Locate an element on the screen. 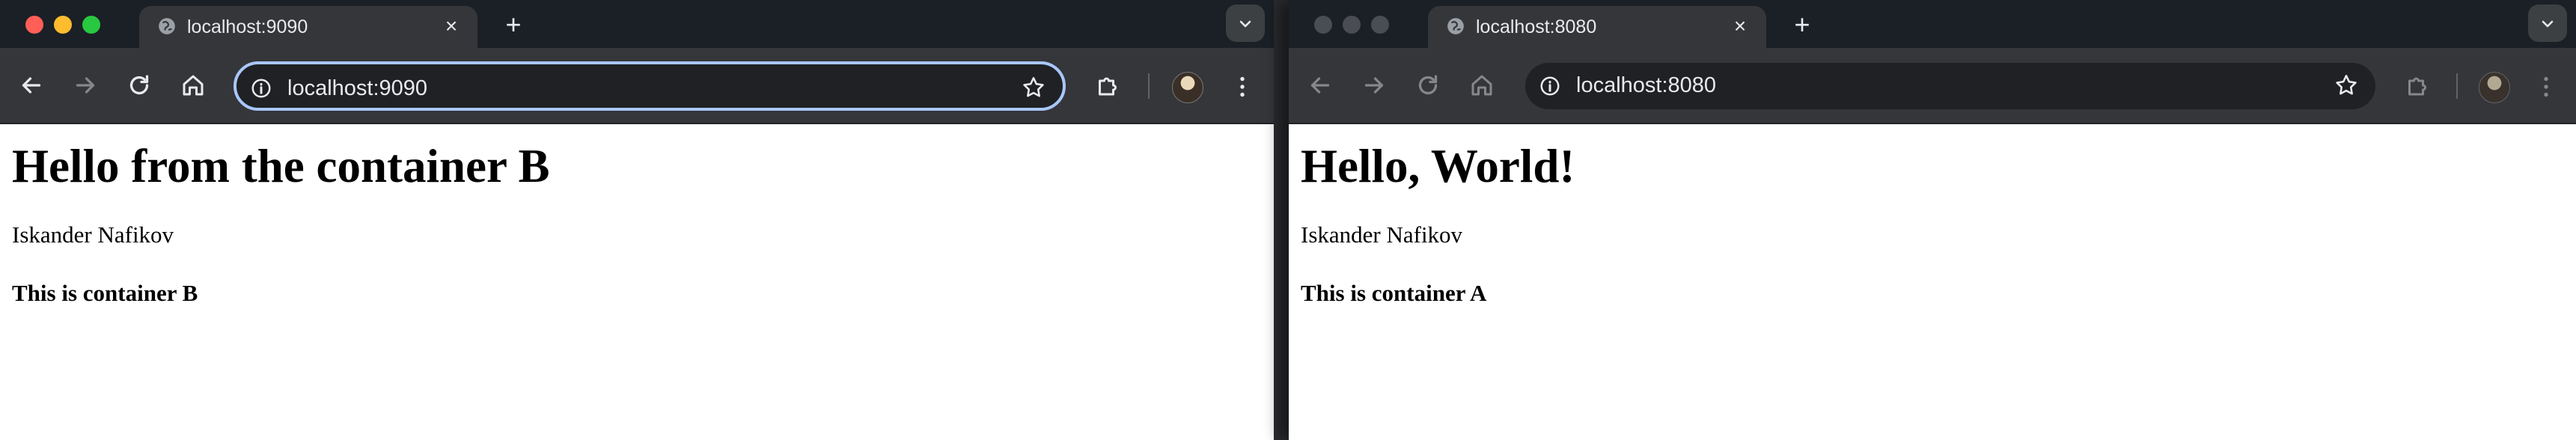  tab-title: localhost:8080 is located at coordinates (1536, 27).